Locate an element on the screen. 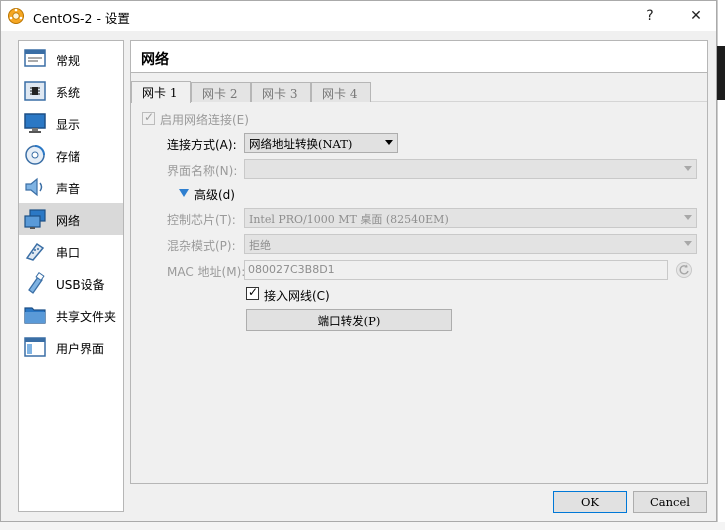 The image size is (725, 530). ok-button: OK is located at coordinates (590, 502).